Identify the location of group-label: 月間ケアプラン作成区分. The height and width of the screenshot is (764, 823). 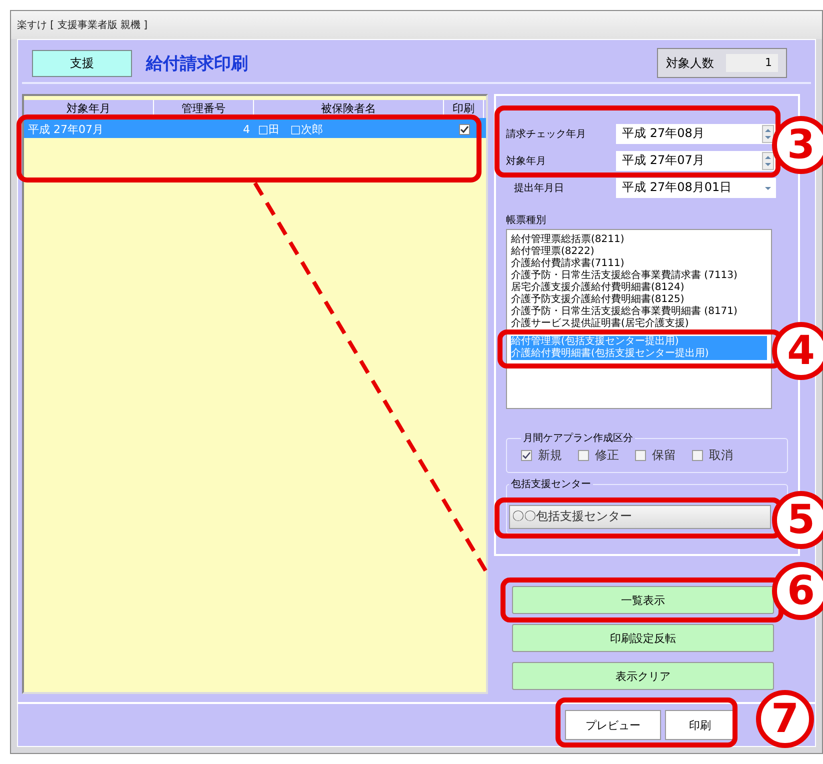
(578, 438).